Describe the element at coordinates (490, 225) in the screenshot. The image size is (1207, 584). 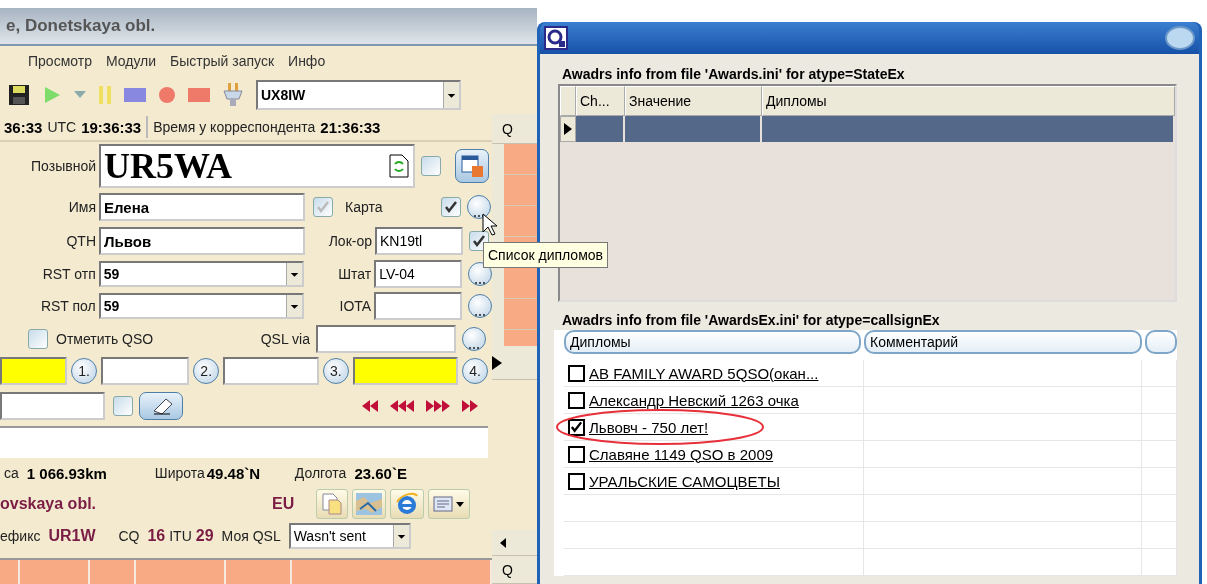
I see `mouse-cursor-icon` at that location.